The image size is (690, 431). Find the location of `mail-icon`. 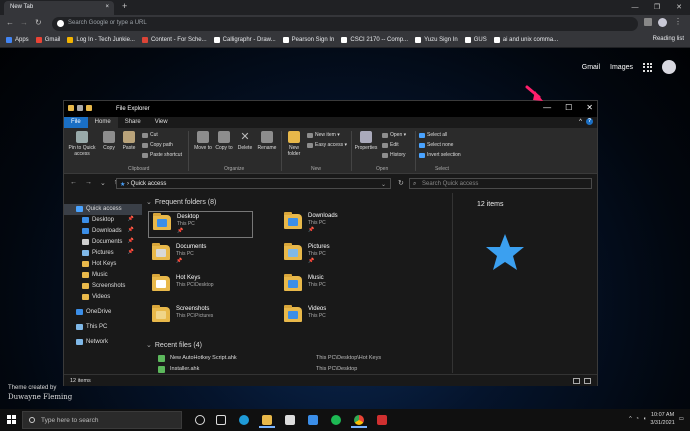

mail-icon is located at coordinates (313, 420).